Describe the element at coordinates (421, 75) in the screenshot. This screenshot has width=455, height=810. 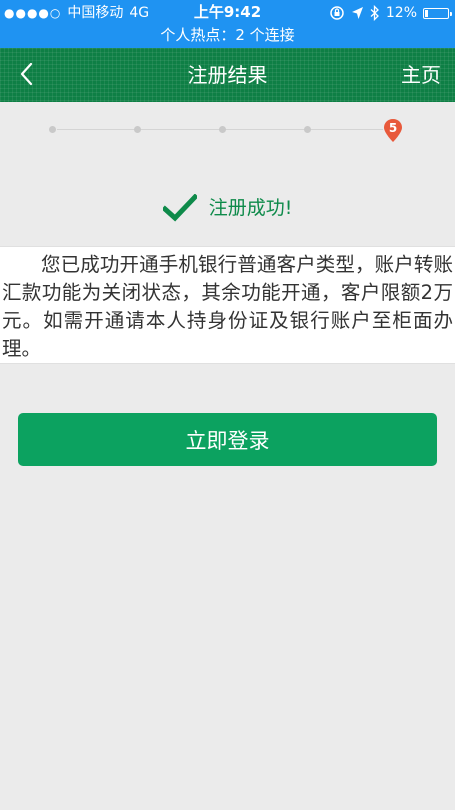
I see `home-link: 主页` at that location.